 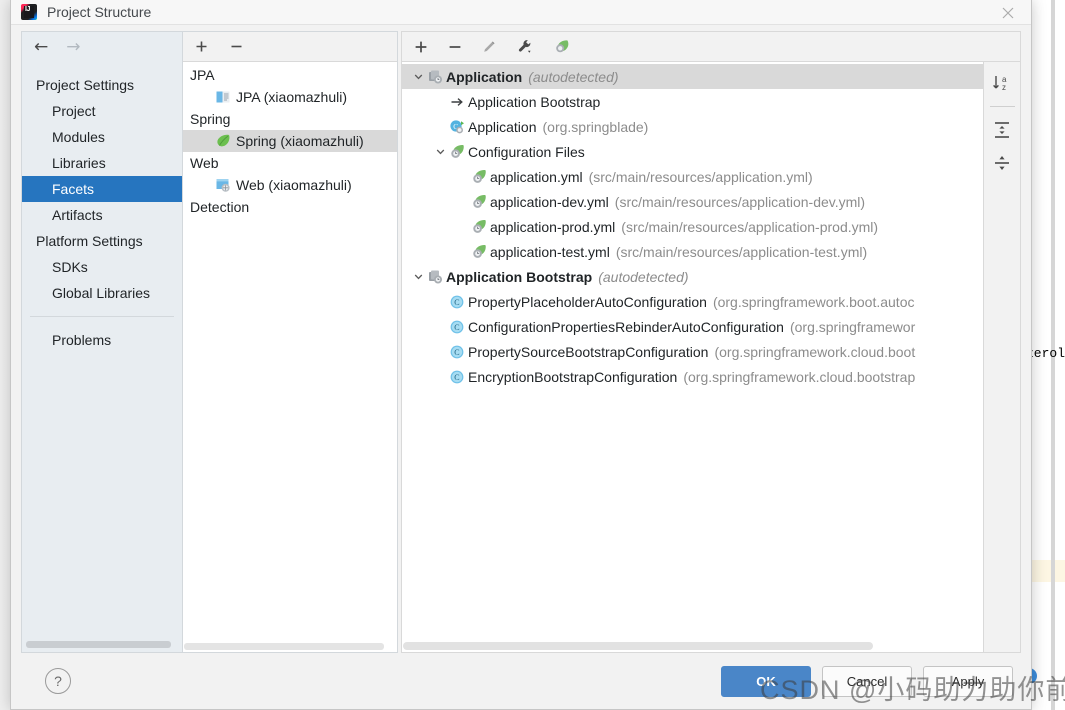 I want to click on sidebar-item-modules: Modules, so click(x=102, y=137).